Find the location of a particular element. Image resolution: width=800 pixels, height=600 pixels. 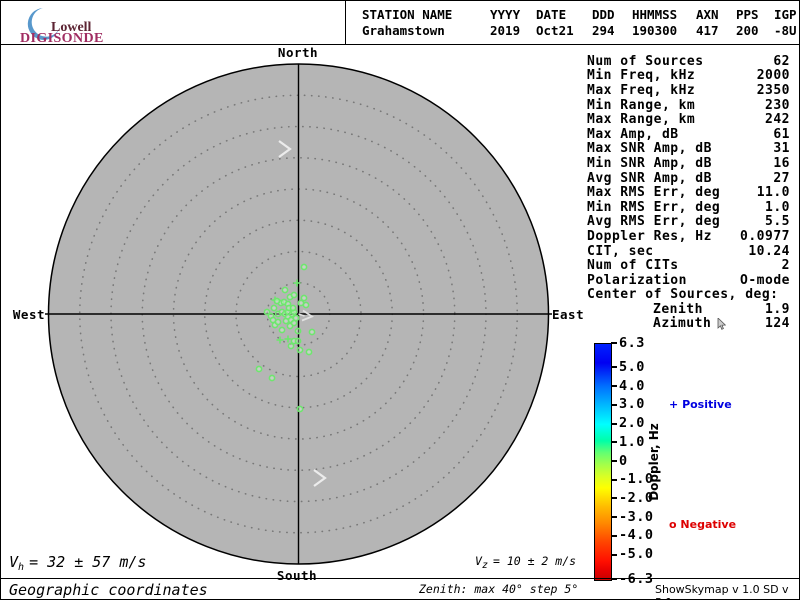

compass-east-label: East is located at coordinates (568, 314).